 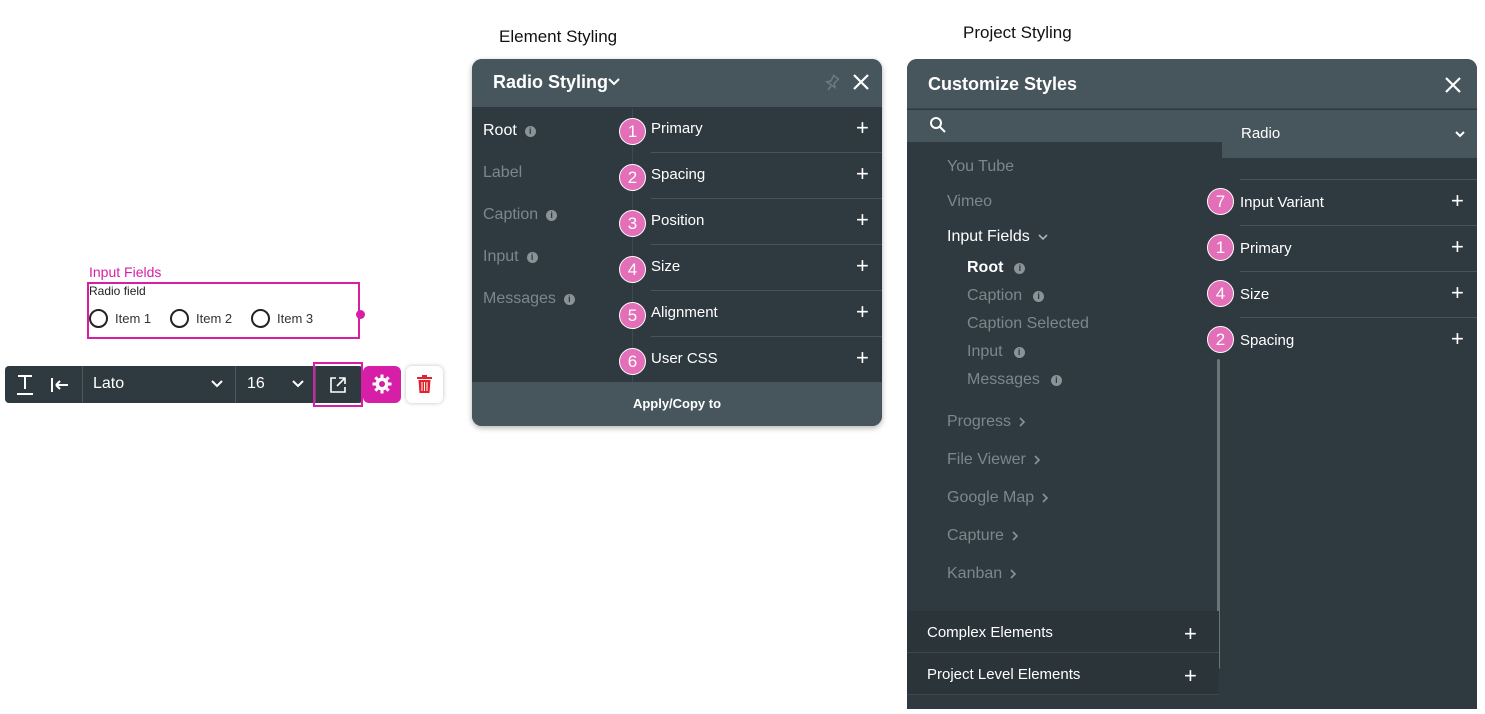 I want to click on style-row-position: Position +, so click(x=766, y=222).